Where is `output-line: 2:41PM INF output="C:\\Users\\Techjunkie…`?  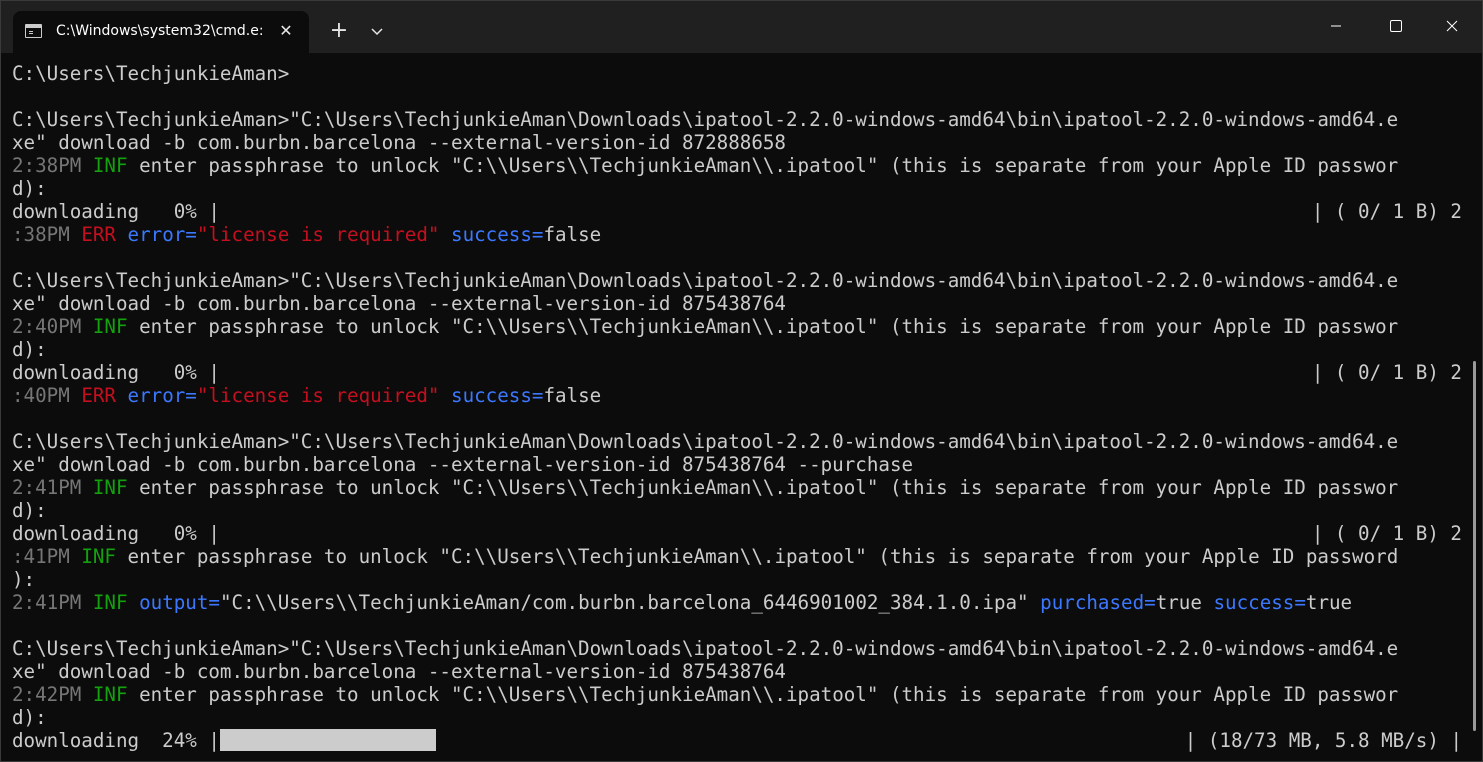 output-line: 2:41PM INF output="C:\\Users\\Techjunkie… is located at coordinates (737, 602).